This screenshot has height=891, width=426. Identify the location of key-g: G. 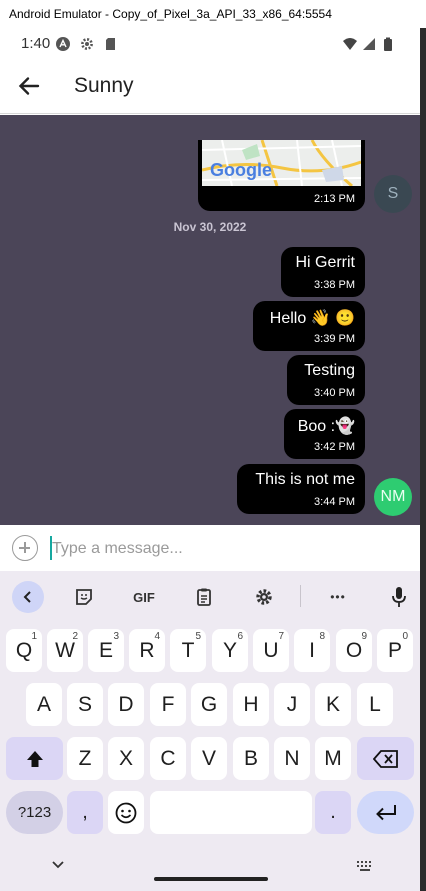
(209, 704).